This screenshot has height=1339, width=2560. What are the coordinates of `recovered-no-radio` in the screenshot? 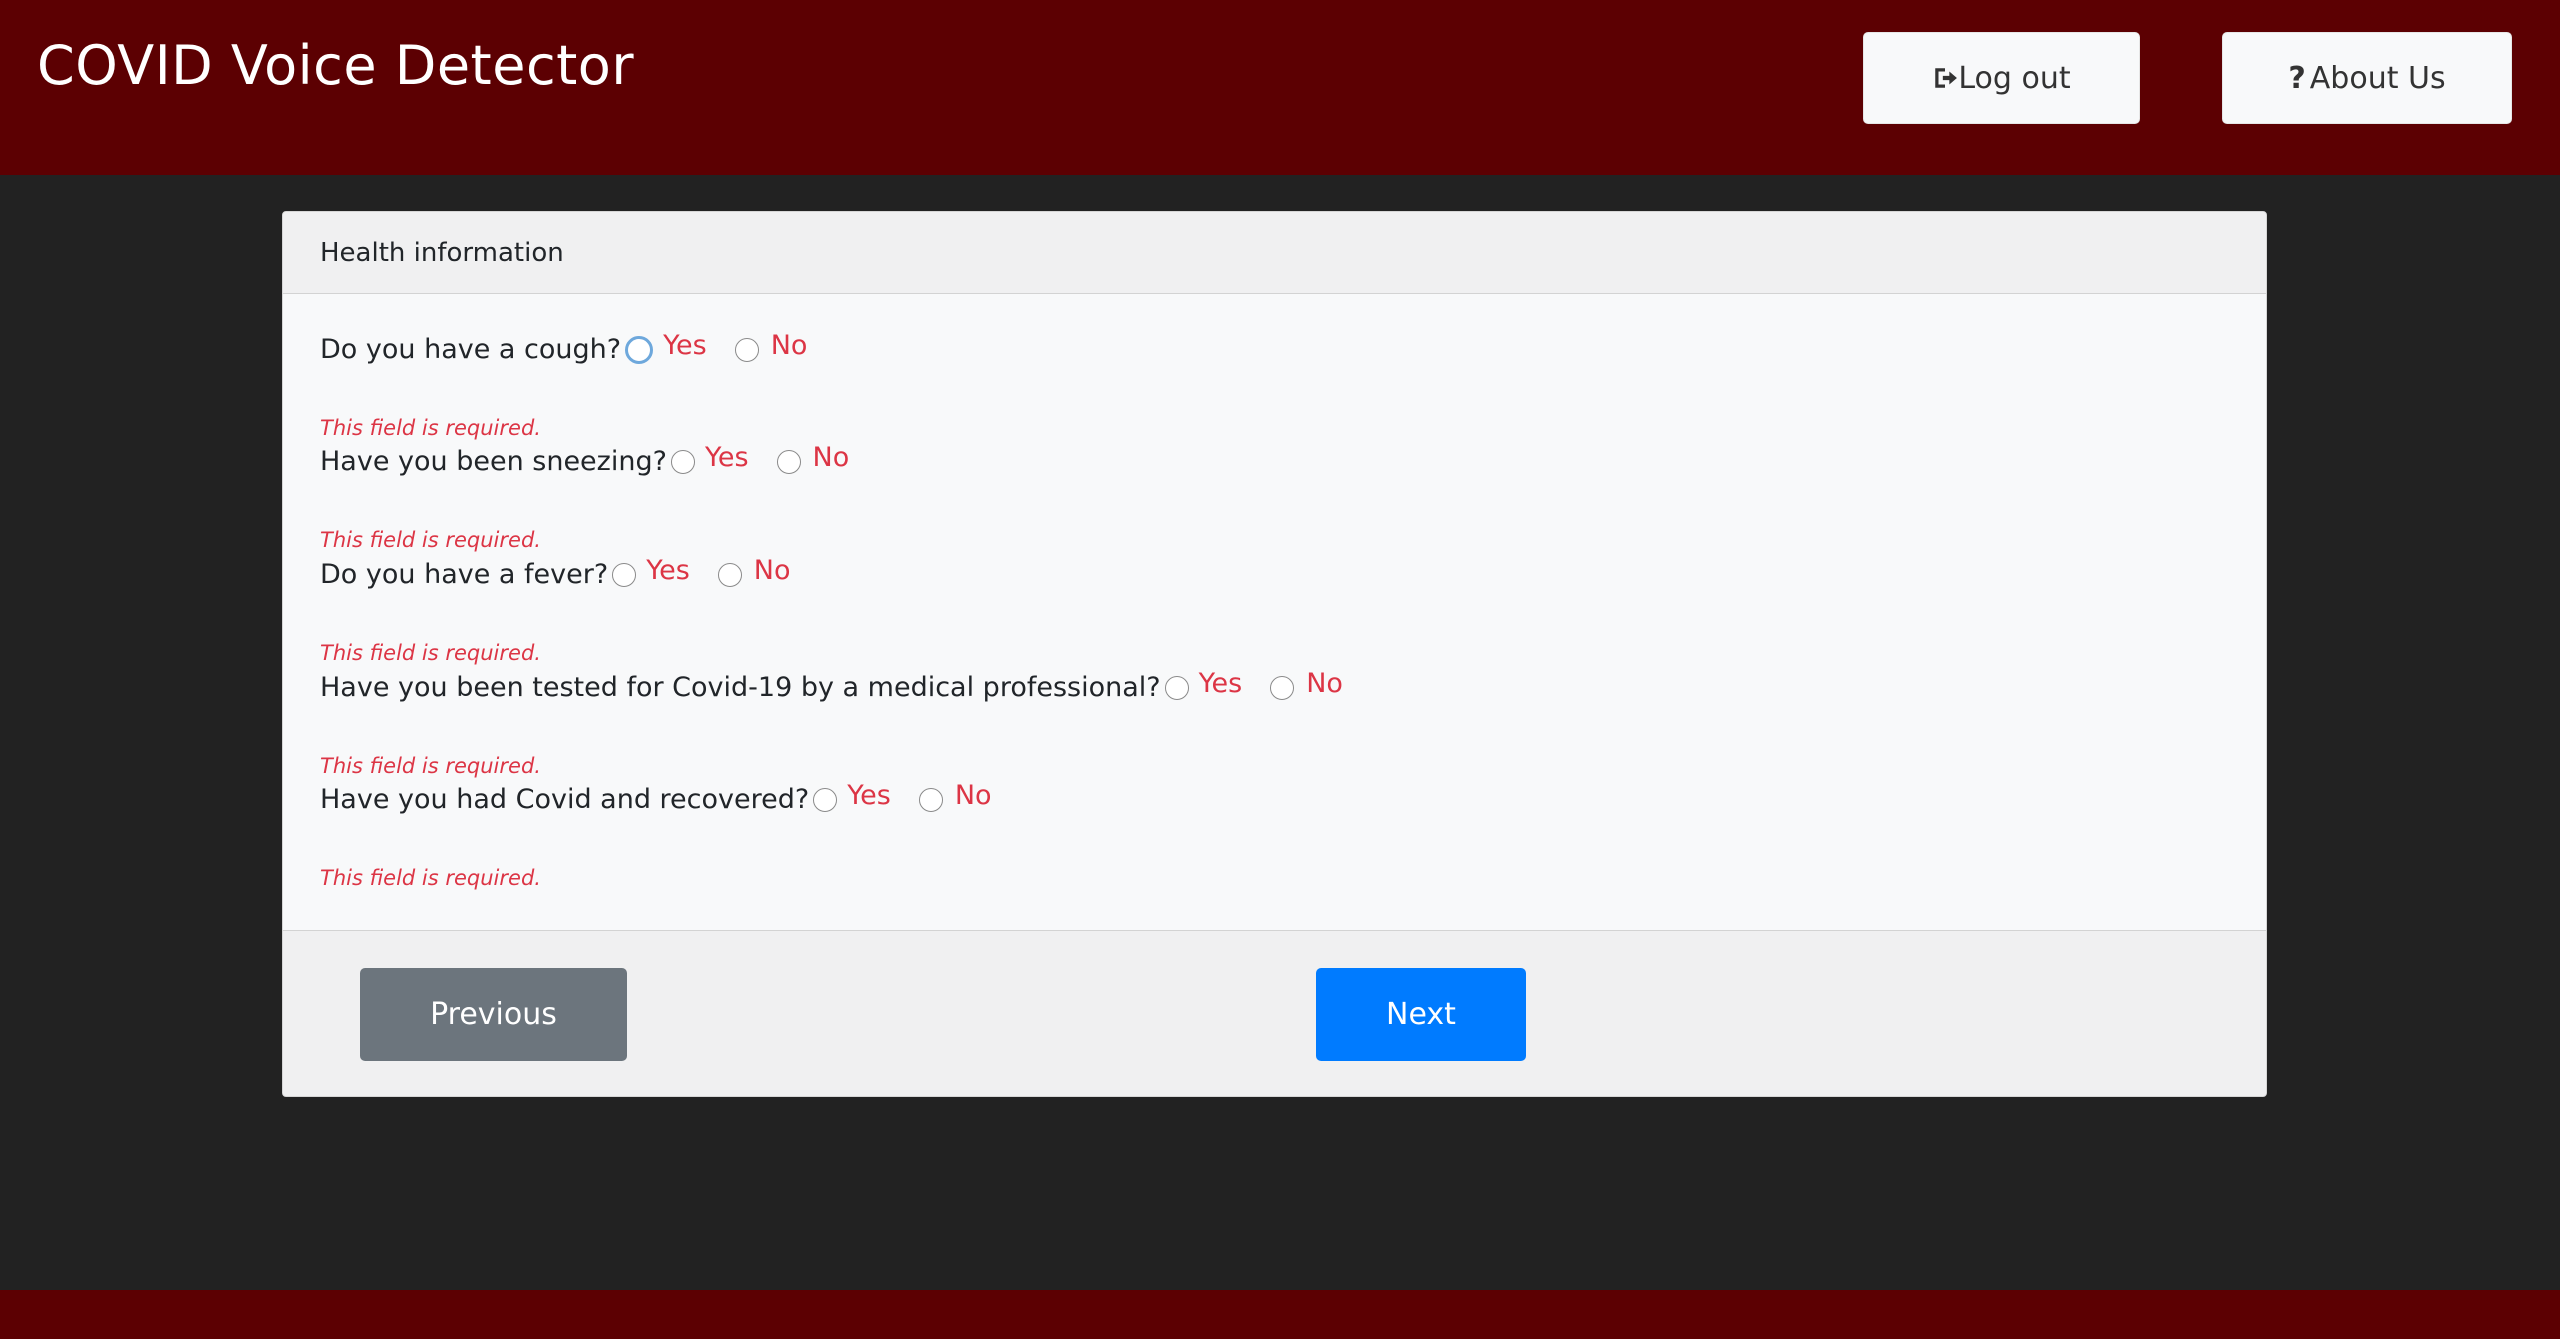 It's located at (930, 799).